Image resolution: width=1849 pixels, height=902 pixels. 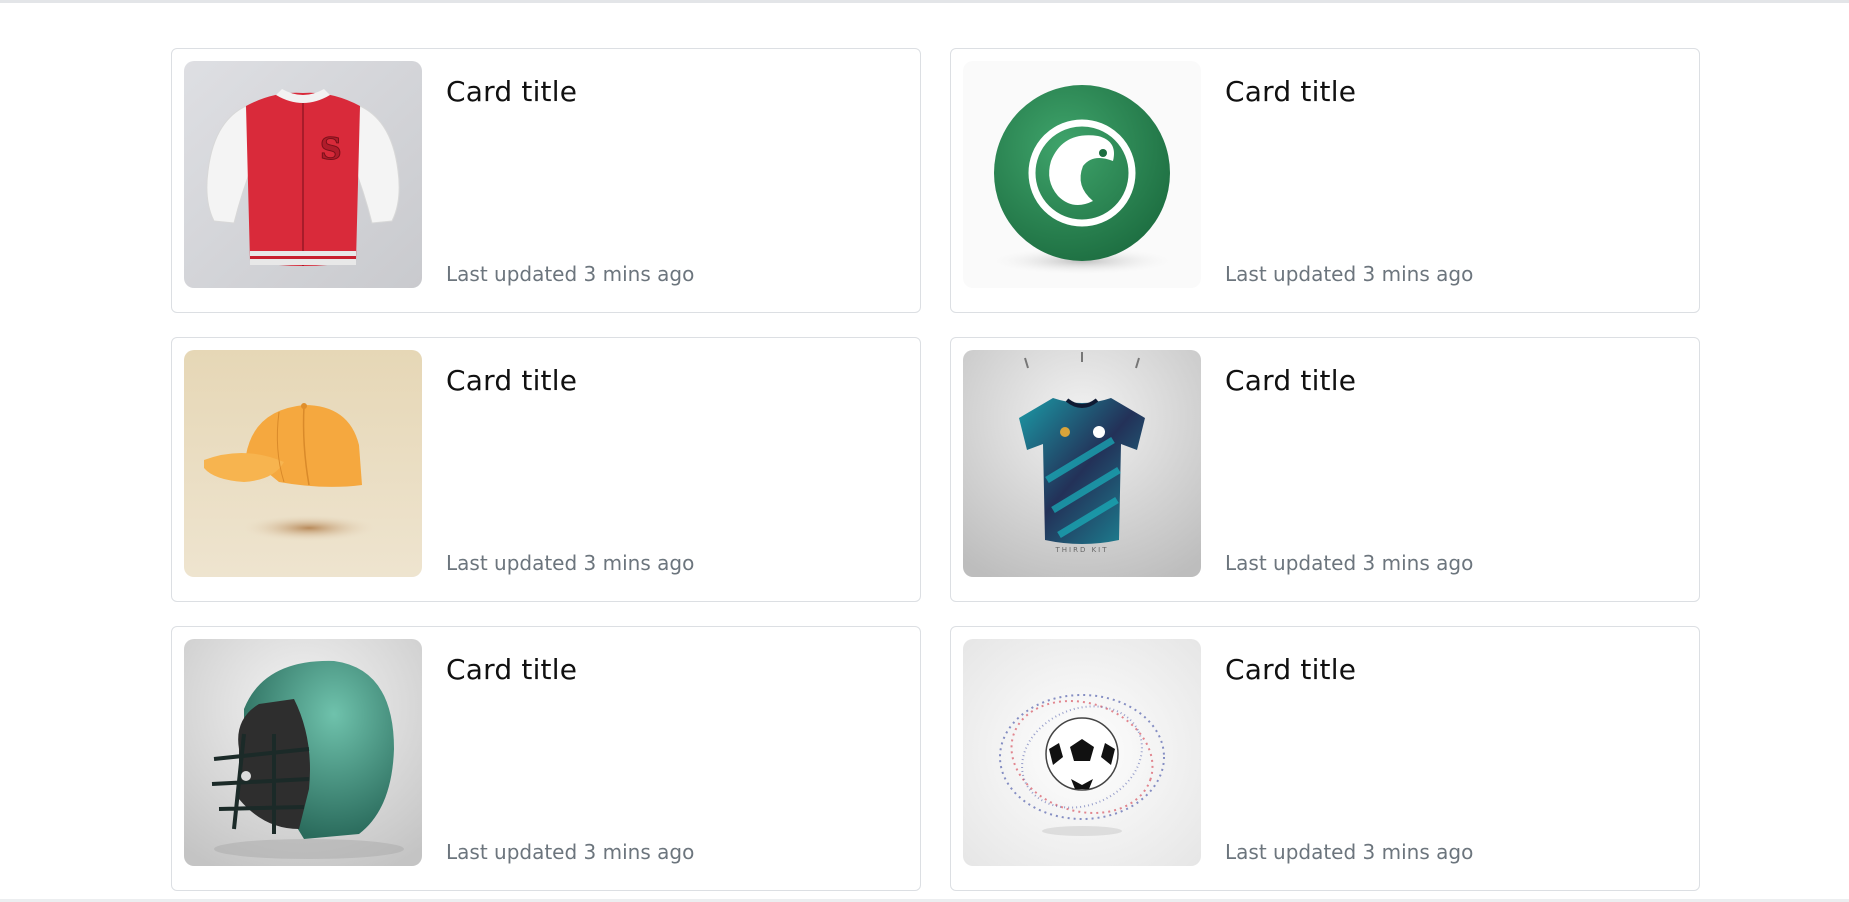 What do you see at coordinates (924, 1) in the screenshot?
I see `top-divider` at bounding box center [924, 1].